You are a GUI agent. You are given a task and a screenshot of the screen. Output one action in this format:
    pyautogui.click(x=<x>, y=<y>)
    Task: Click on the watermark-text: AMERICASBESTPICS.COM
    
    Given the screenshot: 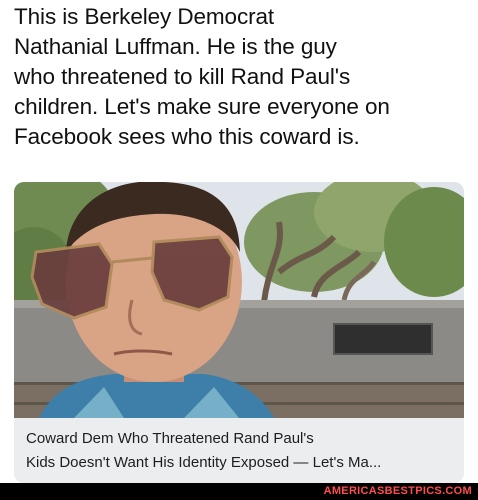 What is the action you would take?
    pyautogui.click(x=397, y=491)
    